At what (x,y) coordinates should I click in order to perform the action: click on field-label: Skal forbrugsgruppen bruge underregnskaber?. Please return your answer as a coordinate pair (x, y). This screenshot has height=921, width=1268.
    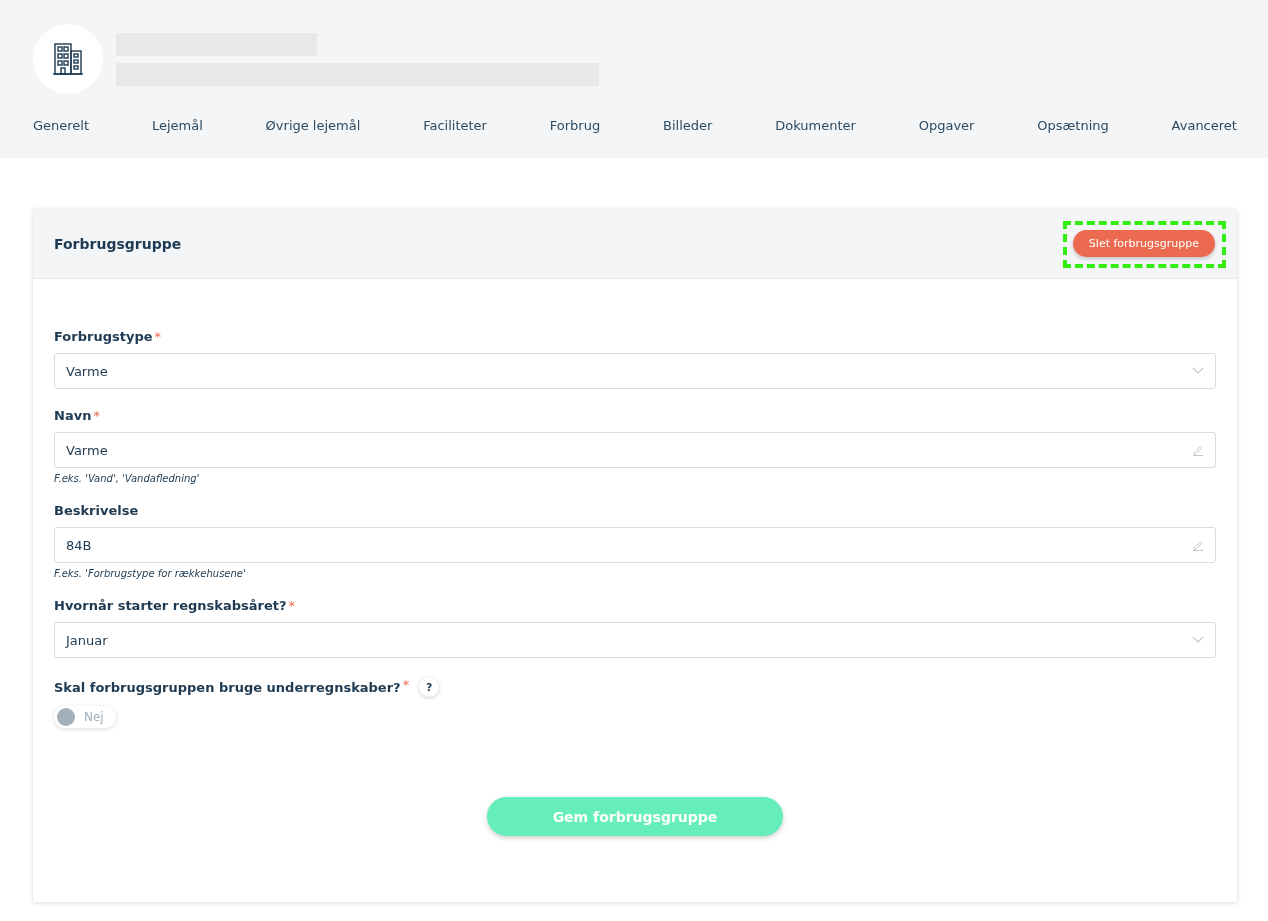
    Looking at the image, I should click on (227, 687).